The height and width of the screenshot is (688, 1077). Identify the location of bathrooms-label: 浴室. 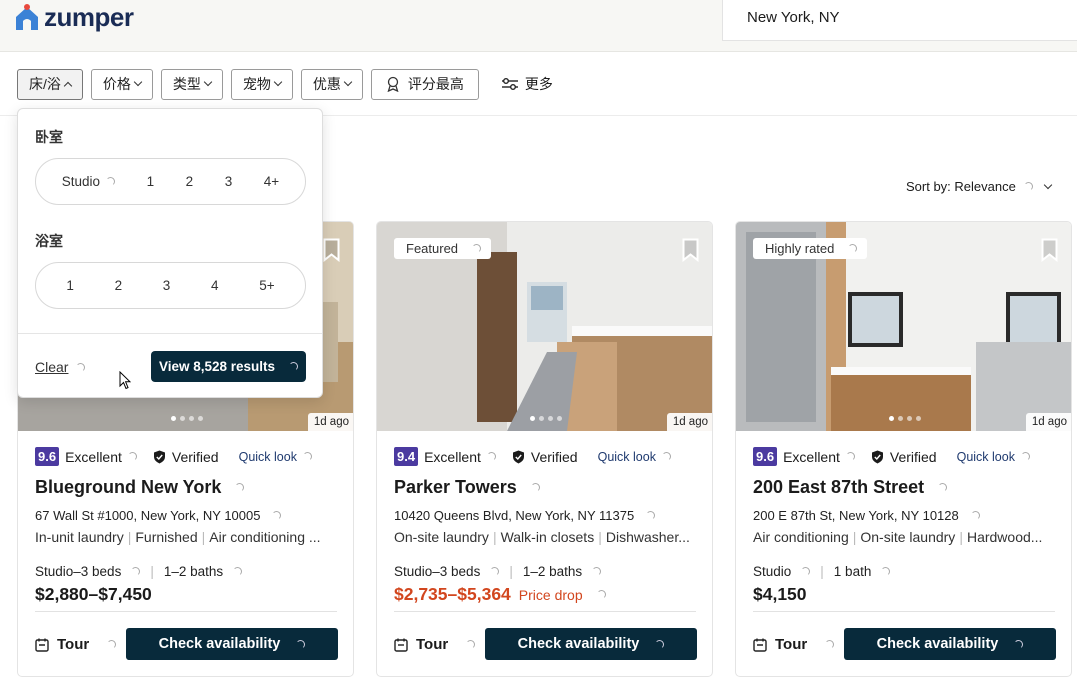
(49, 241).